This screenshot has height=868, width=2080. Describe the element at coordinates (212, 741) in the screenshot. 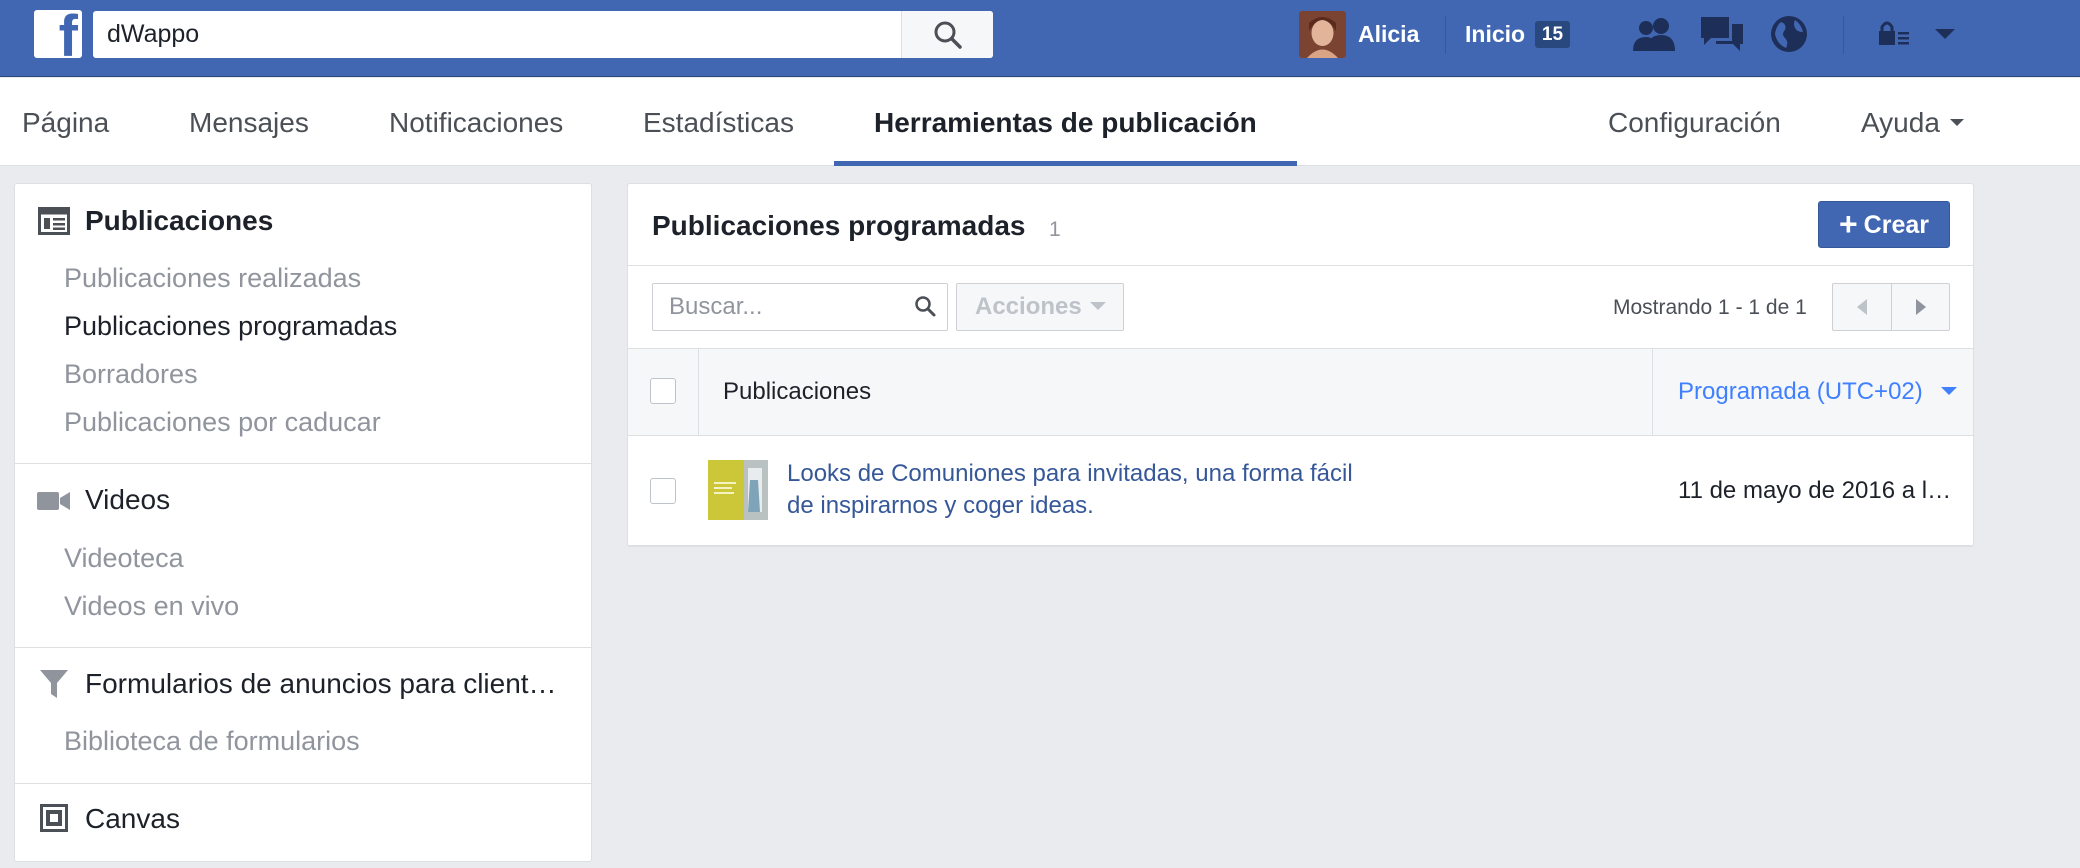

I see `sidebar-item-biblioteca-de-formularios: Biblioteca de formularios` at that location.